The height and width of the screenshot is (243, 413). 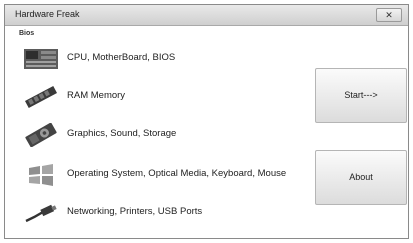 I want to click on ram-icon, so click(x=41, y=97).